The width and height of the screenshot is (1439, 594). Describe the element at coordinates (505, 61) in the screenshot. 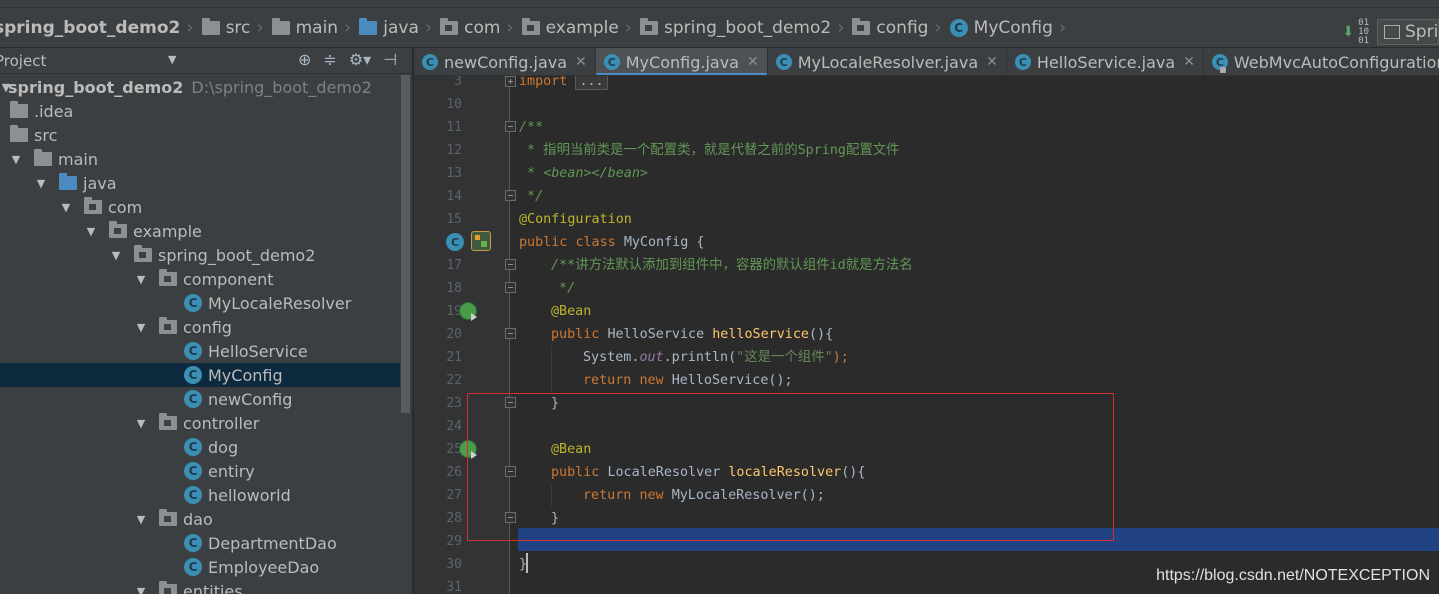

I see `tab-newconfig: C newConfig.java ✕` at that location.